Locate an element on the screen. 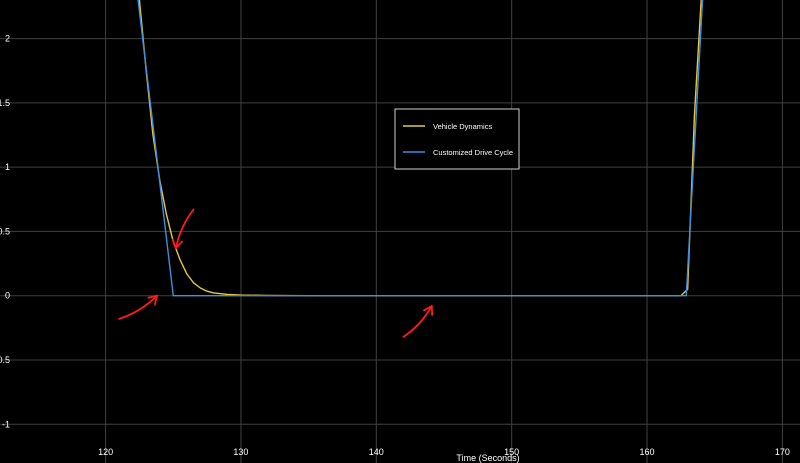  x-tick-label: 170 is located at coordinates (782, 452).